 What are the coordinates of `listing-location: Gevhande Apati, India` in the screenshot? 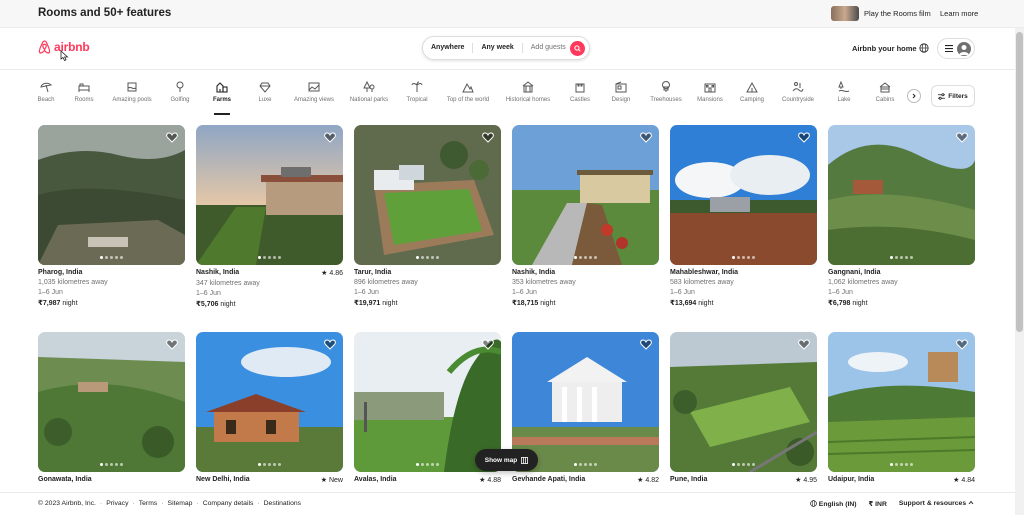 It's located at (549, 479).